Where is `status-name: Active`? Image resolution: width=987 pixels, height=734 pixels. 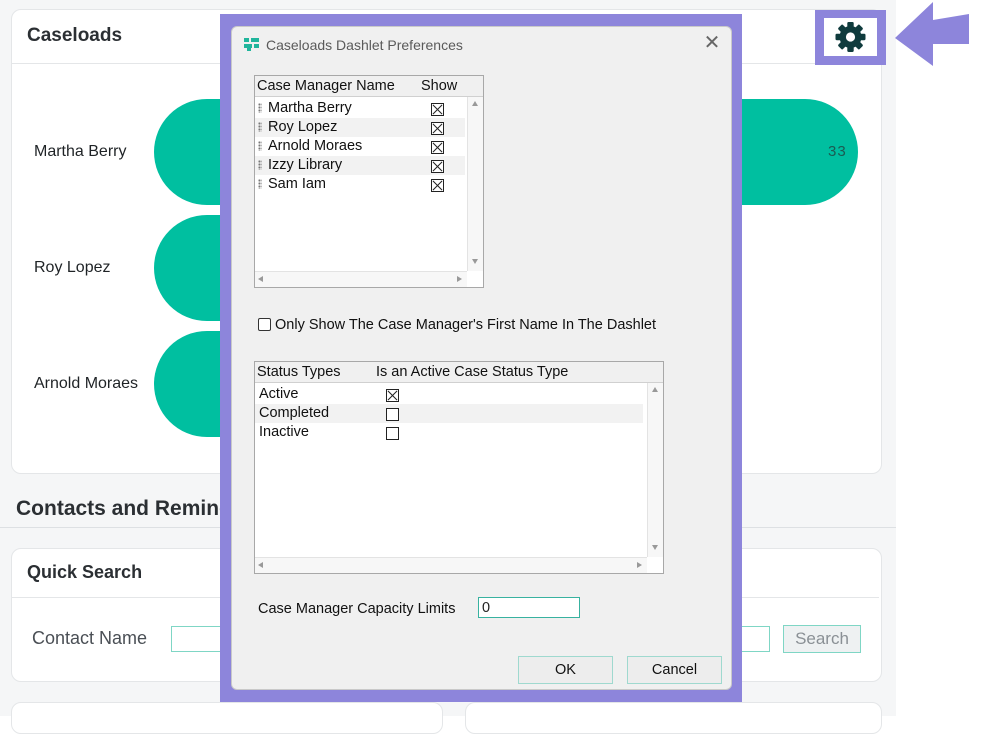 status-name: Active is located at coordinates (279, 394).